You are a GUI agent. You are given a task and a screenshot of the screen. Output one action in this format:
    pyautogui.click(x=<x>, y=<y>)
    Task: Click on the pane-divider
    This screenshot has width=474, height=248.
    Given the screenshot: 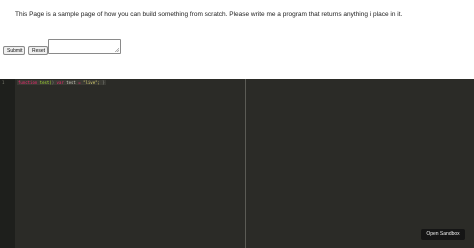 What is the action you would take?
    pyautogui.click(x=245, y=163)
    